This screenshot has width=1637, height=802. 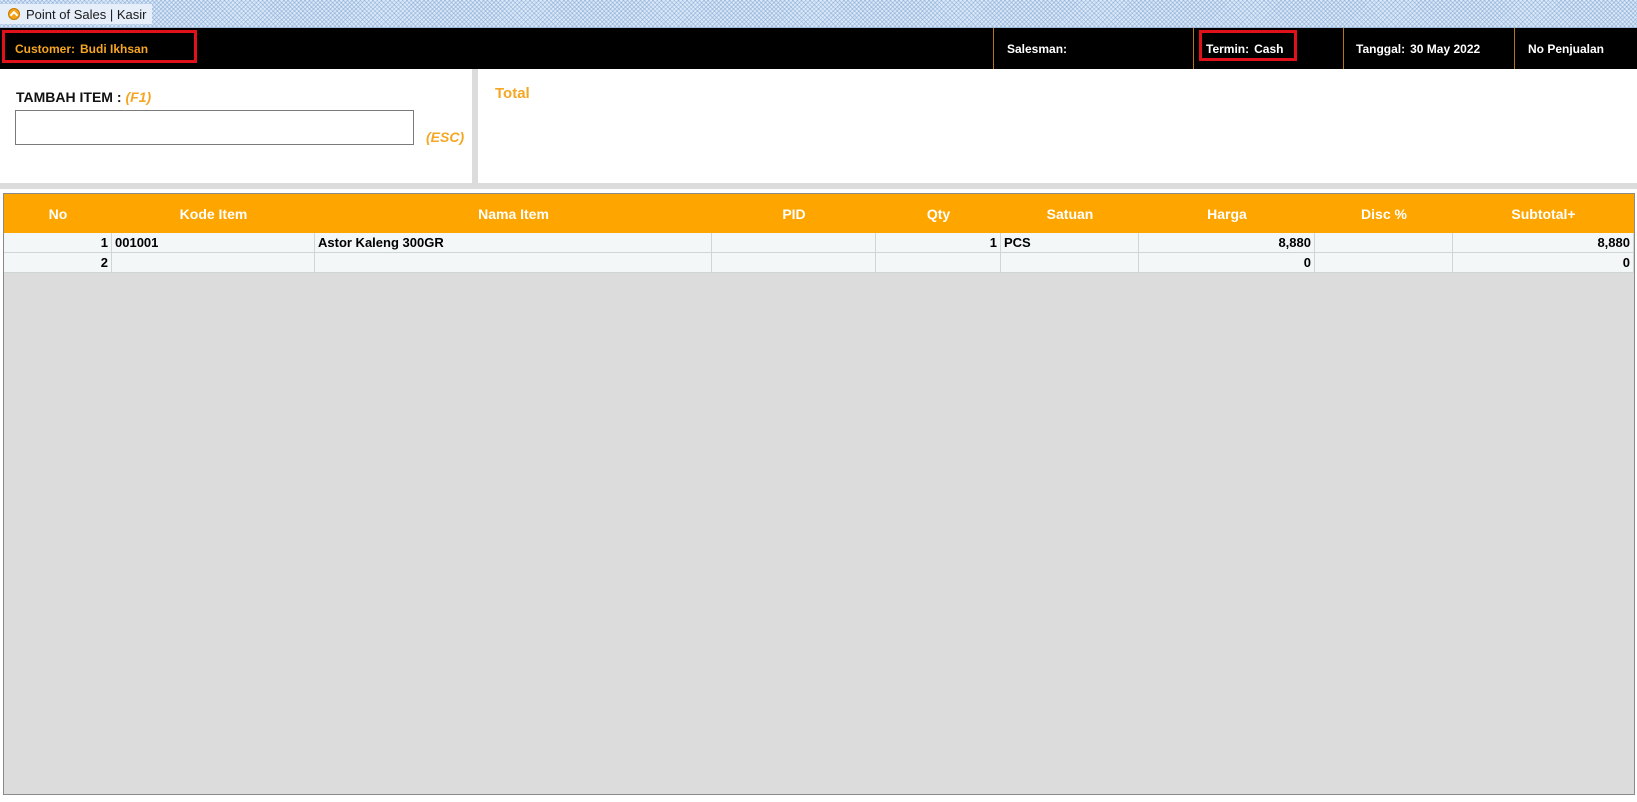 What do you see at coordinates (14, 14) in the screenshot?
I see `app-icon` at bounding box center [14, 14].